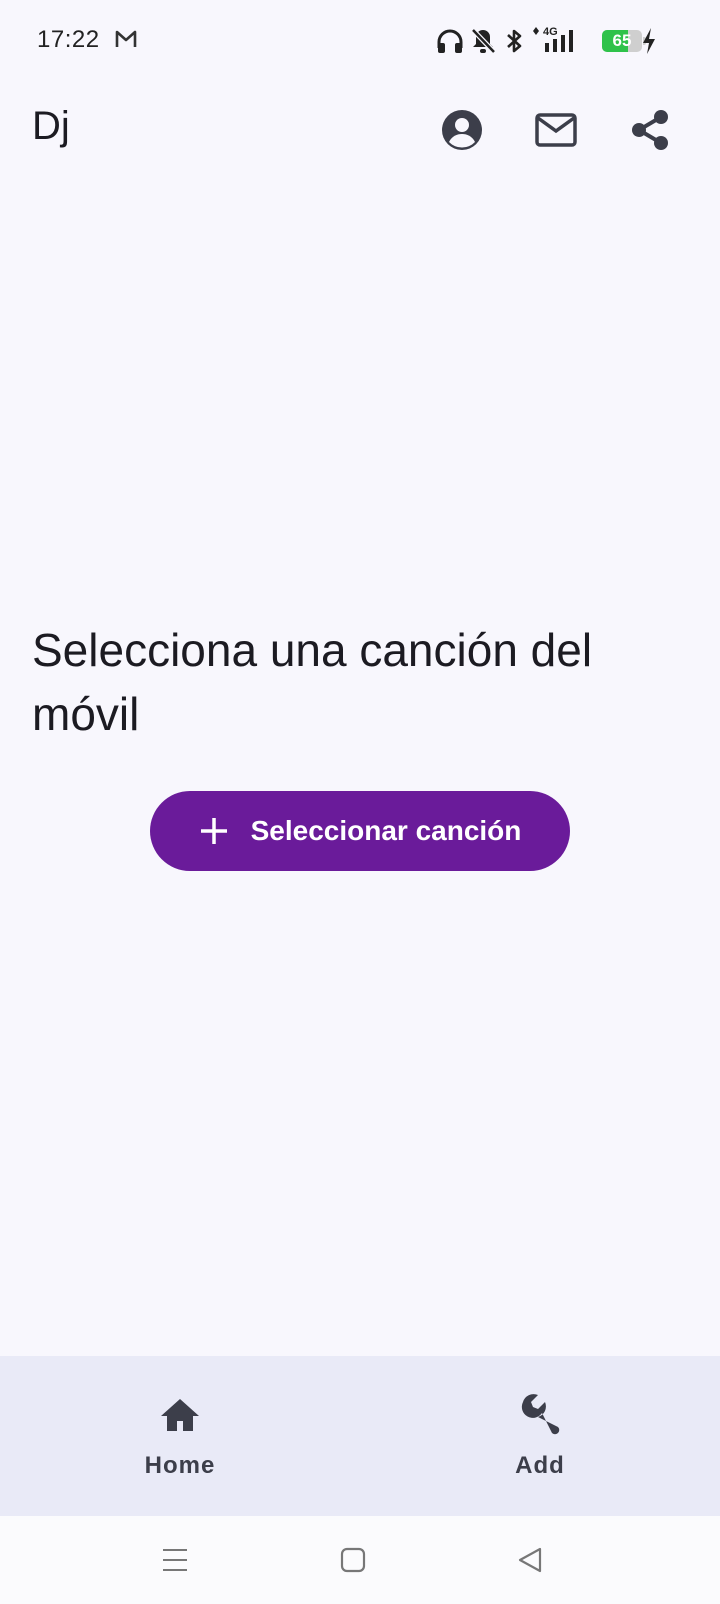 The image size is (720, 1604). I want to click on battery-level: 65, so click(622, 40).